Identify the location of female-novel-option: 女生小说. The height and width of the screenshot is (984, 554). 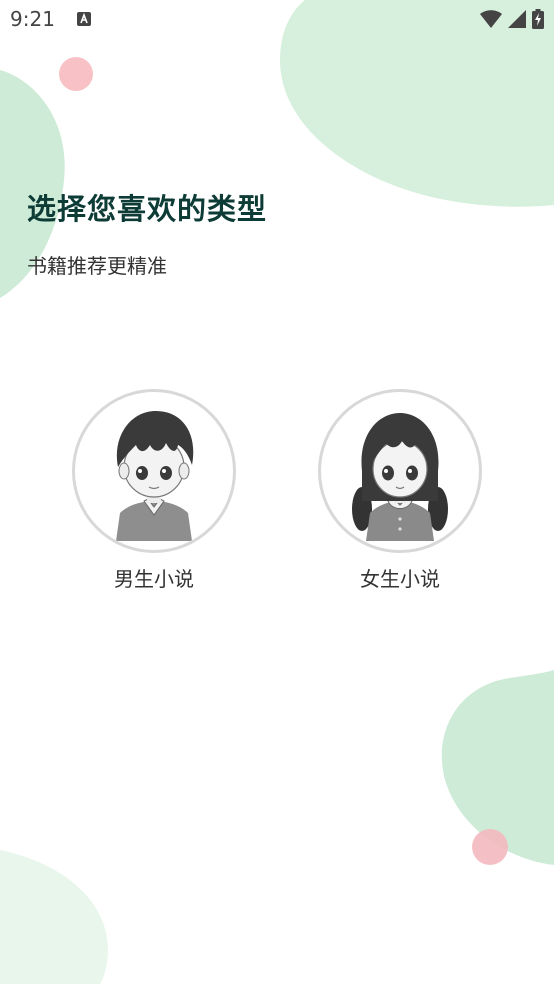
(400, 490).